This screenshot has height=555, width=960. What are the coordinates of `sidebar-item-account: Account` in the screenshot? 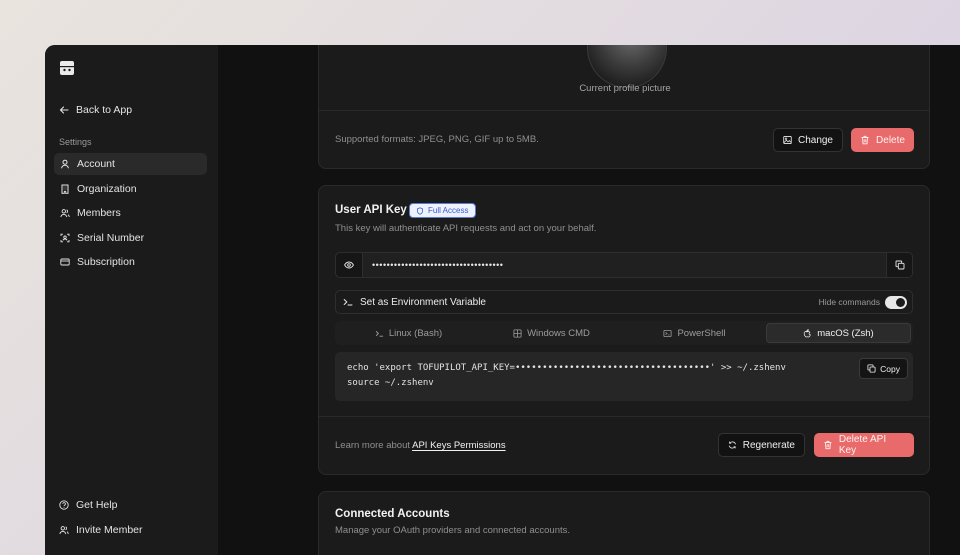 It's located at (130, 164).